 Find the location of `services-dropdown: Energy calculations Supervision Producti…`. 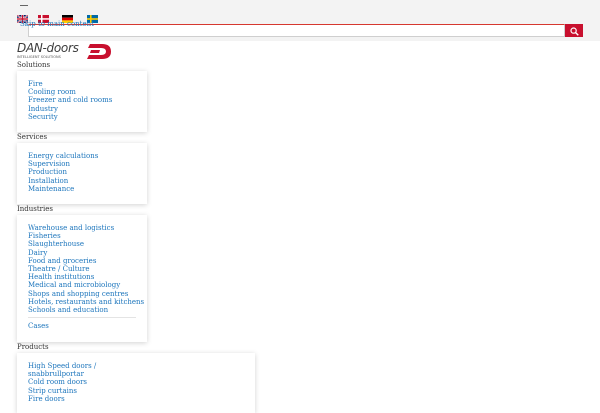

services-dropdown: Energy calculations Supervision Producti… is located at coordinates (82, 173).